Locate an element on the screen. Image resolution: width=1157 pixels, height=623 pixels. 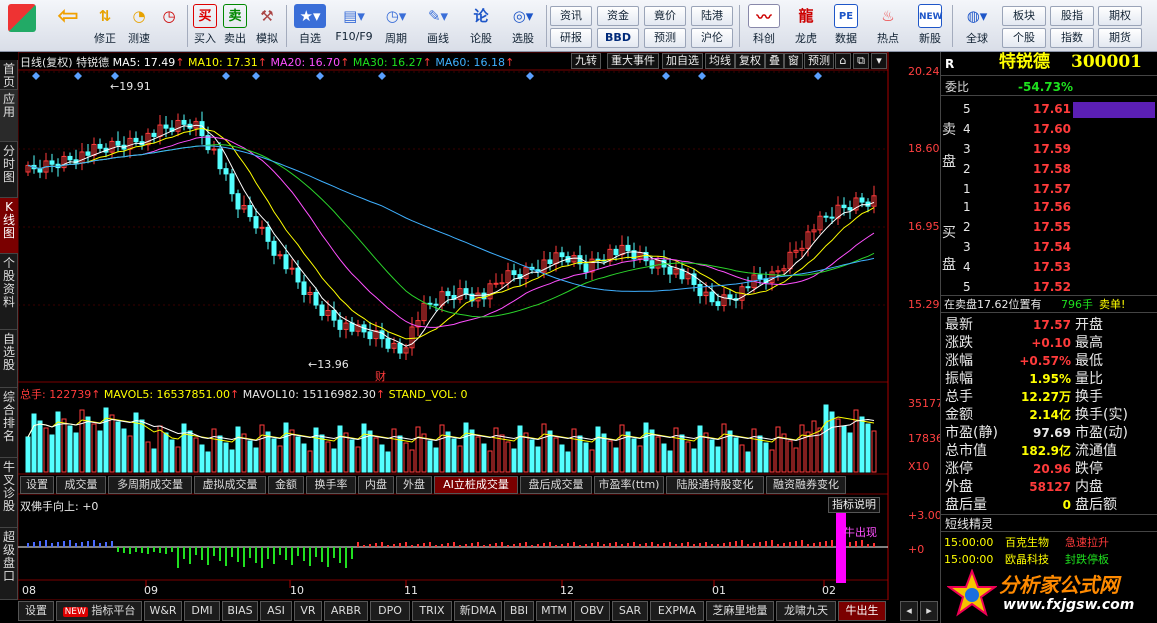
draw-button: ✎▾ 画线 is located at coordinates (438, 26).